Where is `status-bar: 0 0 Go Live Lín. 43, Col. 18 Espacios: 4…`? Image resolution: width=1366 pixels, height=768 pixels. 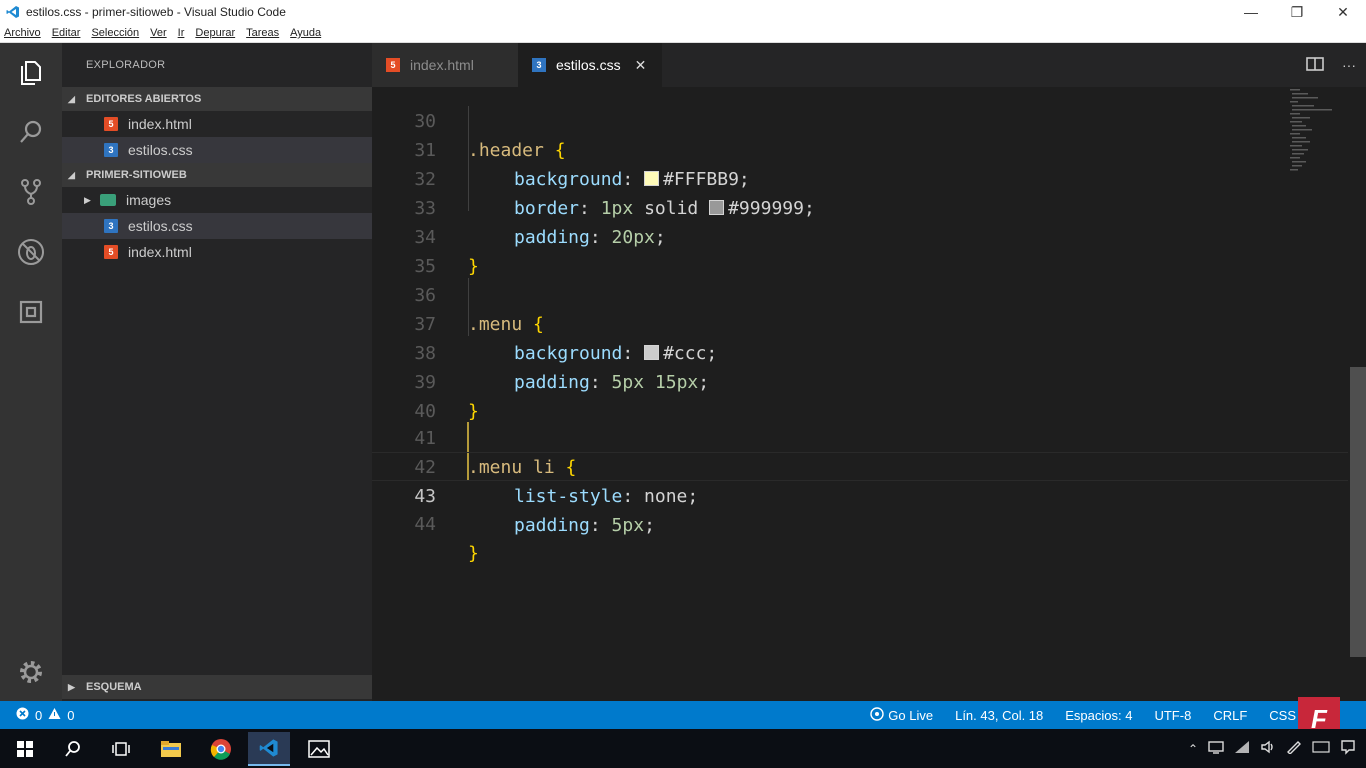
status-bar: 0 0 Go Live Lín. 43, Col. 18 Espacios: 4… is located at coordinates (683, 719).